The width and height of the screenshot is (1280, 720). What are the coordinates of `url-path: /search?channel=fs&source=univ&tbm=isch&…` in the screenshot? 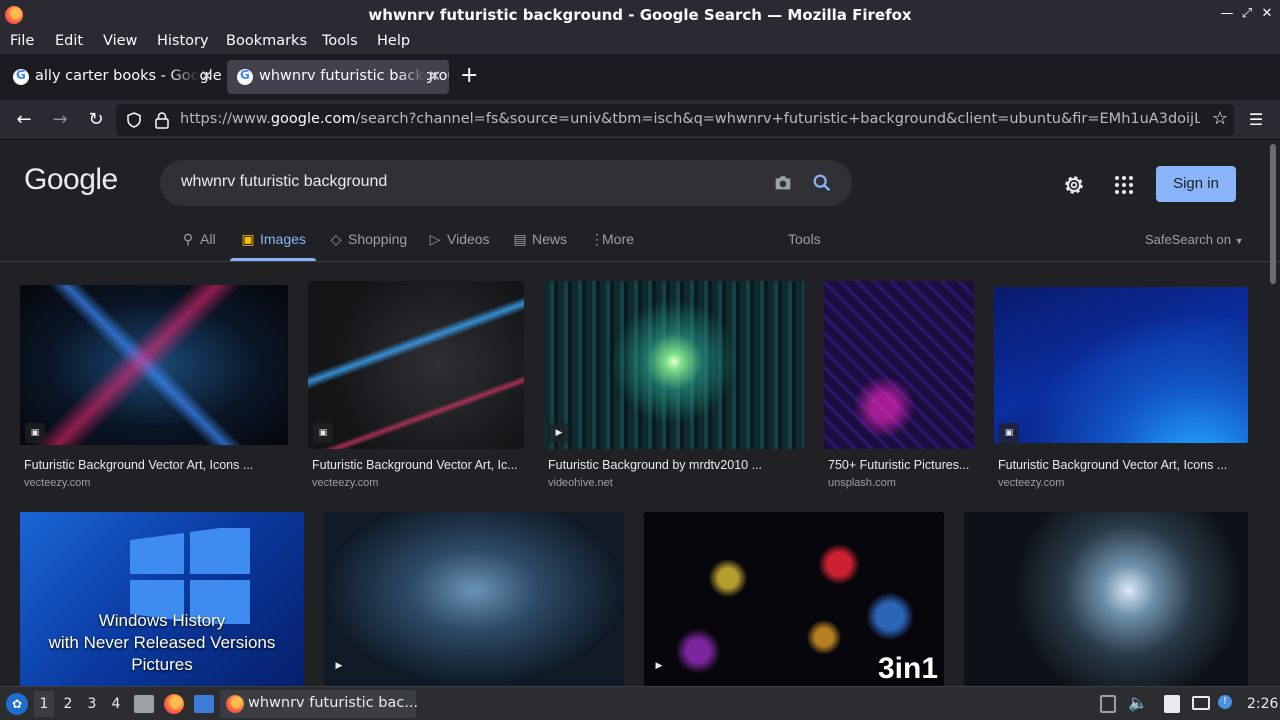 It's located at (777, 119).